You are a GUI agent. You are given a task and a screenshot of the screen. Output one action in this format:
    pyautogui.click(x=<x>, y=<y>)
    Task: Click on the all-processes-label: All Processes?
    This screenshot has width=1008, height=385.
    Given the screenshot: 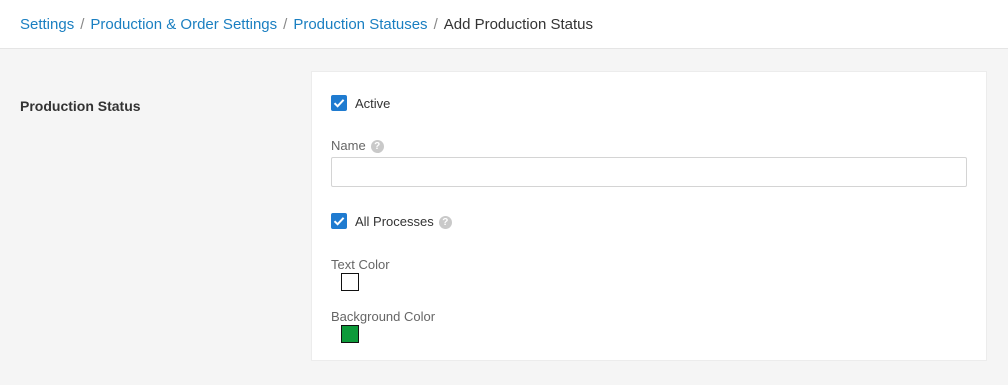 What is the action you would take?
    pyautogui.click(x=403, y=221)
    